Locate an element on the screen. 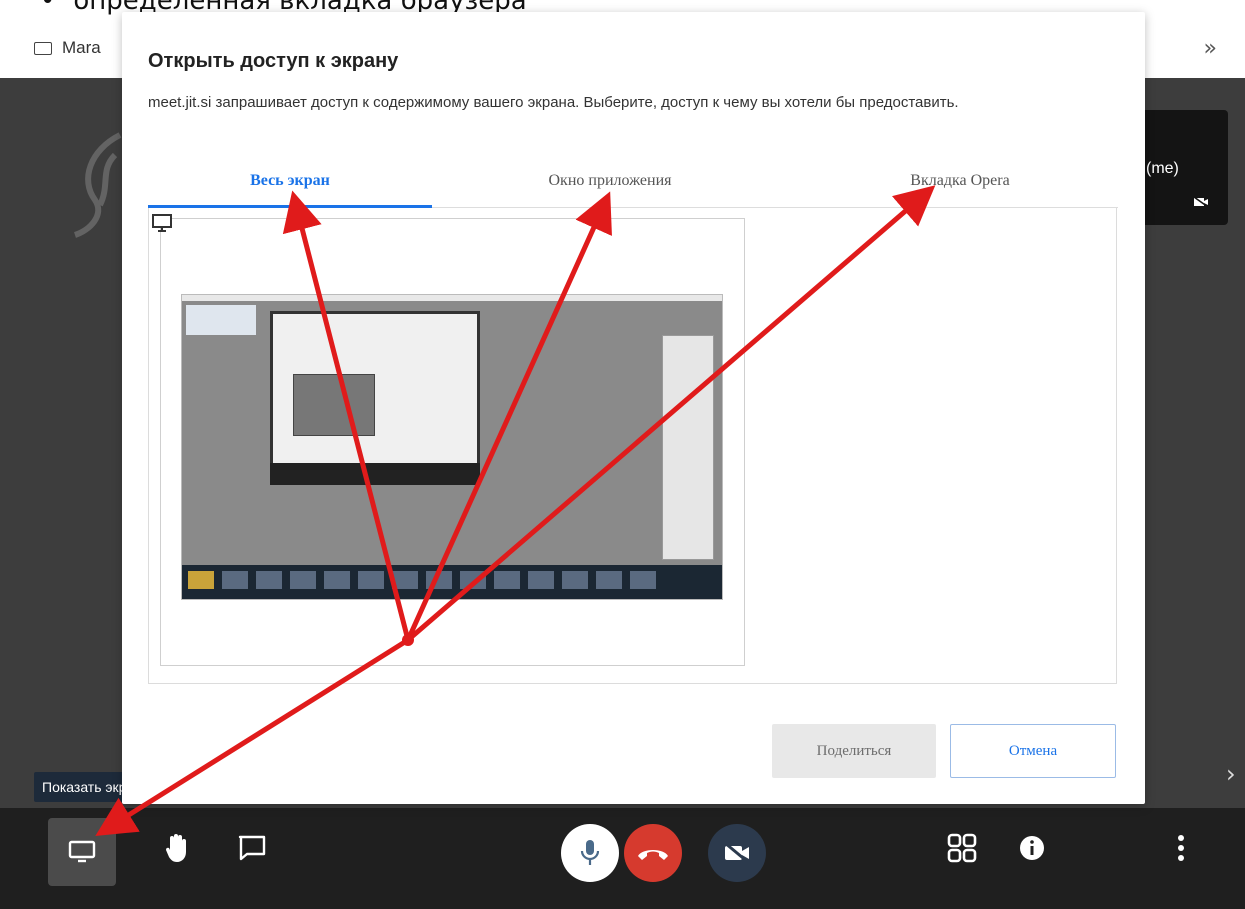  microphone-button is located at coordinates (590, 853).